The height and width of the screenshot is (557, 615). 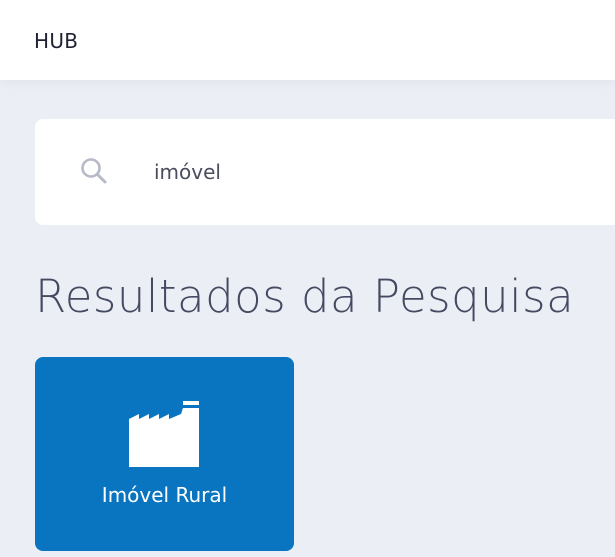 I want to click on brand-logo-text: HUB, so click(x=56, y=41).